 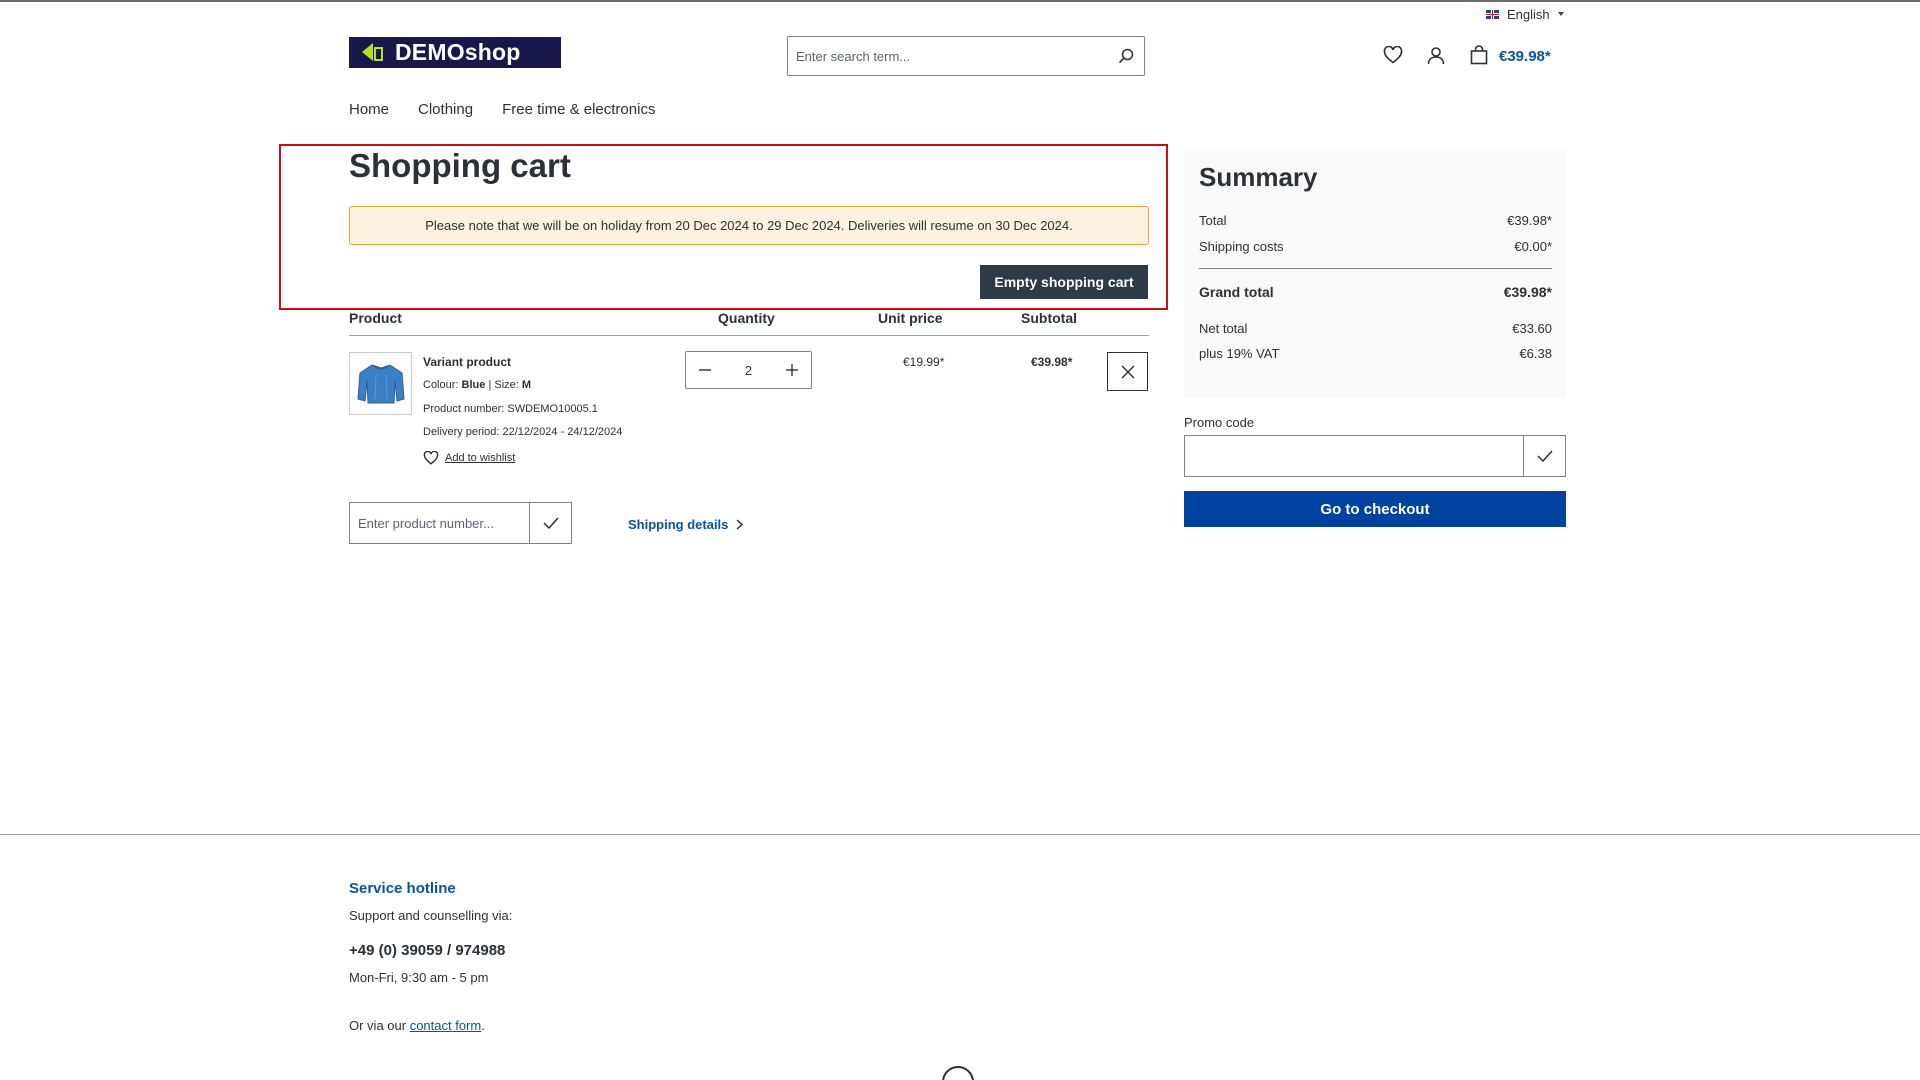 I want to click on add-product-button, so click(x=550, y=523).